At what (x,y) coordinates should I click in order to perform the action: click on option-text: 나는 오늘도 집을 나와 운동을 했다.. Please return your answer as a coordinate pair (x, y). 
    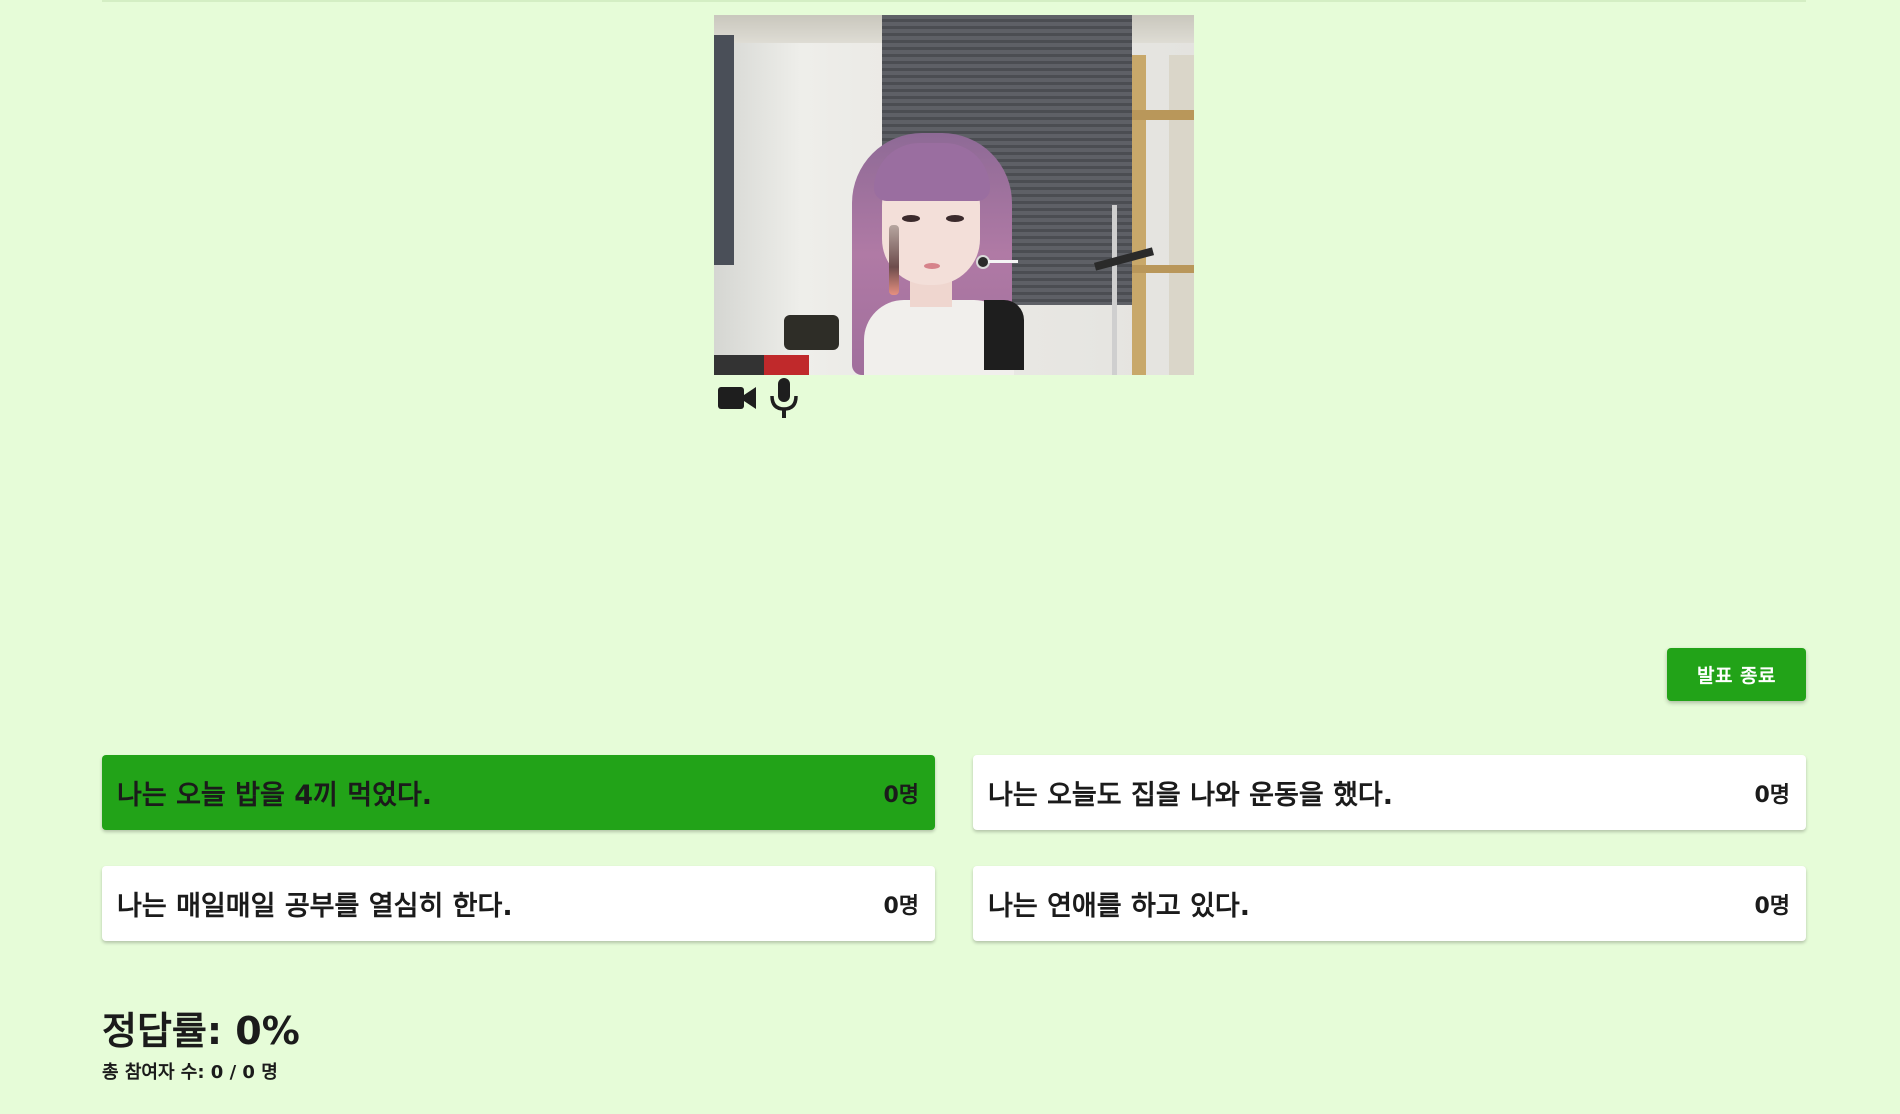
    Looking at the image, I should click on (1191, 795).